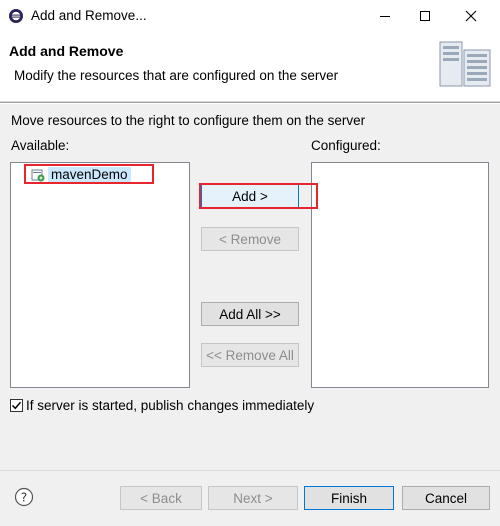 The image size is (500, 526). I want to click on eclipse-app-icon, so click(16, 16).